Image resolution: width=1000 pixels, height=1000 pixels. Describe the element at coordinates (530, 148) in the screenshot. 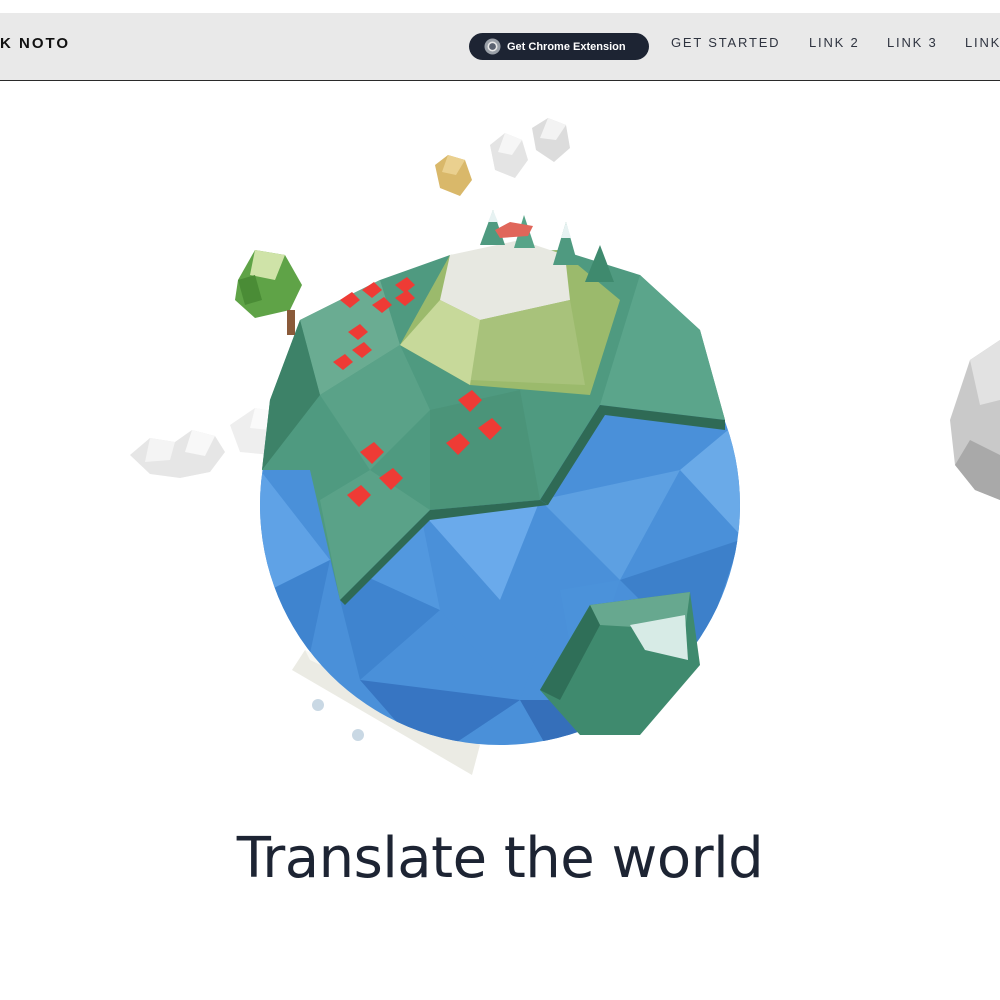

I see `cloud-top` at that location.